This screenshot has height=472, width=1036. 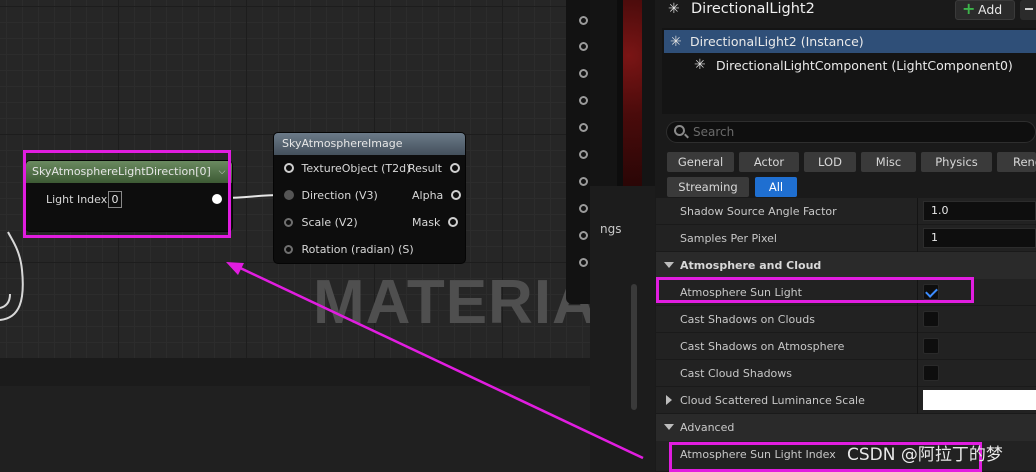 I want to click on settings-tab-fragment: ngs, so click(x=610, y=229).